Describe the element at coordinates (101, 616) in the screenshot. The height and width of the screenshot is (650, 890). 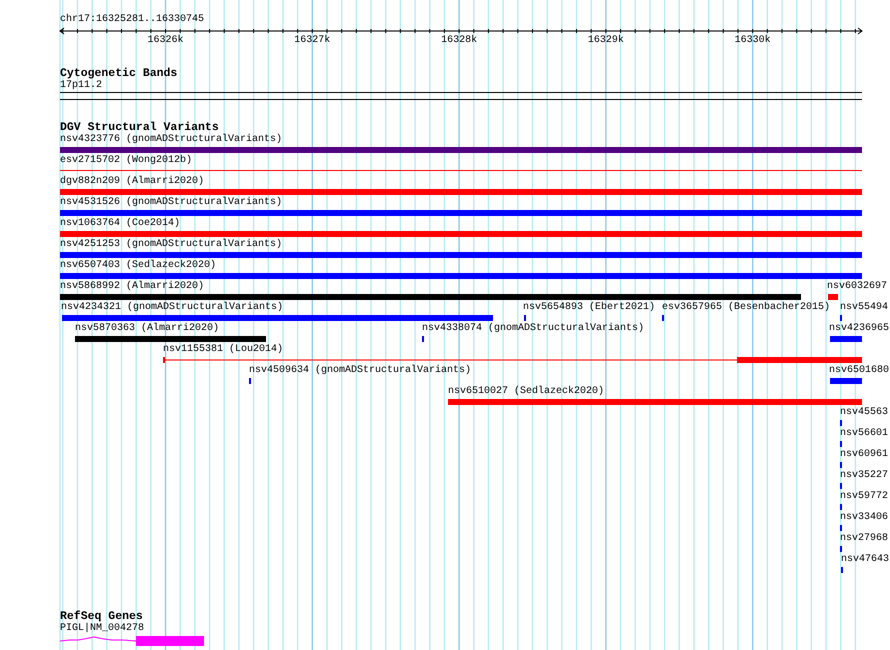
I see `track-title: RefSeq Genes` at that location.